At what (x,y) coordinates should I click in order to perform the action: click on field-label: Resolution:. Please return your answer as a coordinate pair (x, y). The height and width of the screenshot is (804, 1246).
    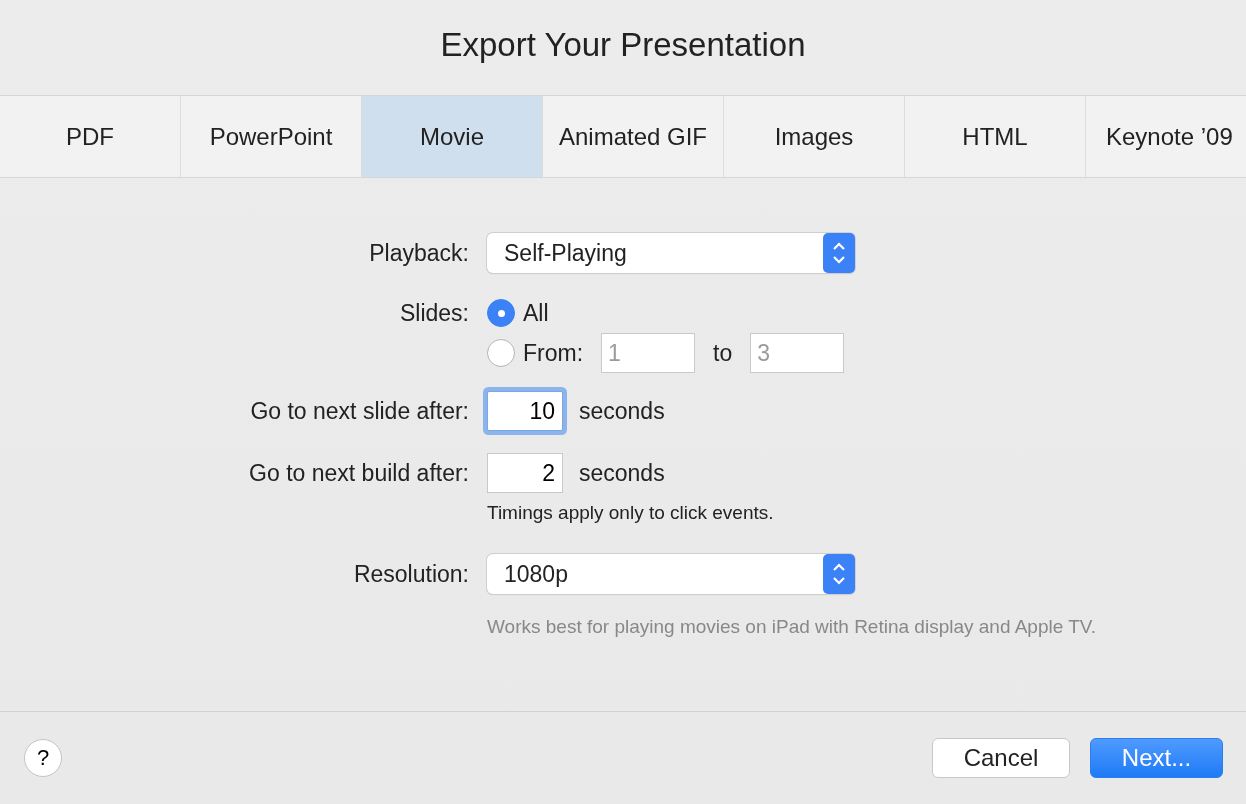
    Looking at the image, I should click on (410, 574).